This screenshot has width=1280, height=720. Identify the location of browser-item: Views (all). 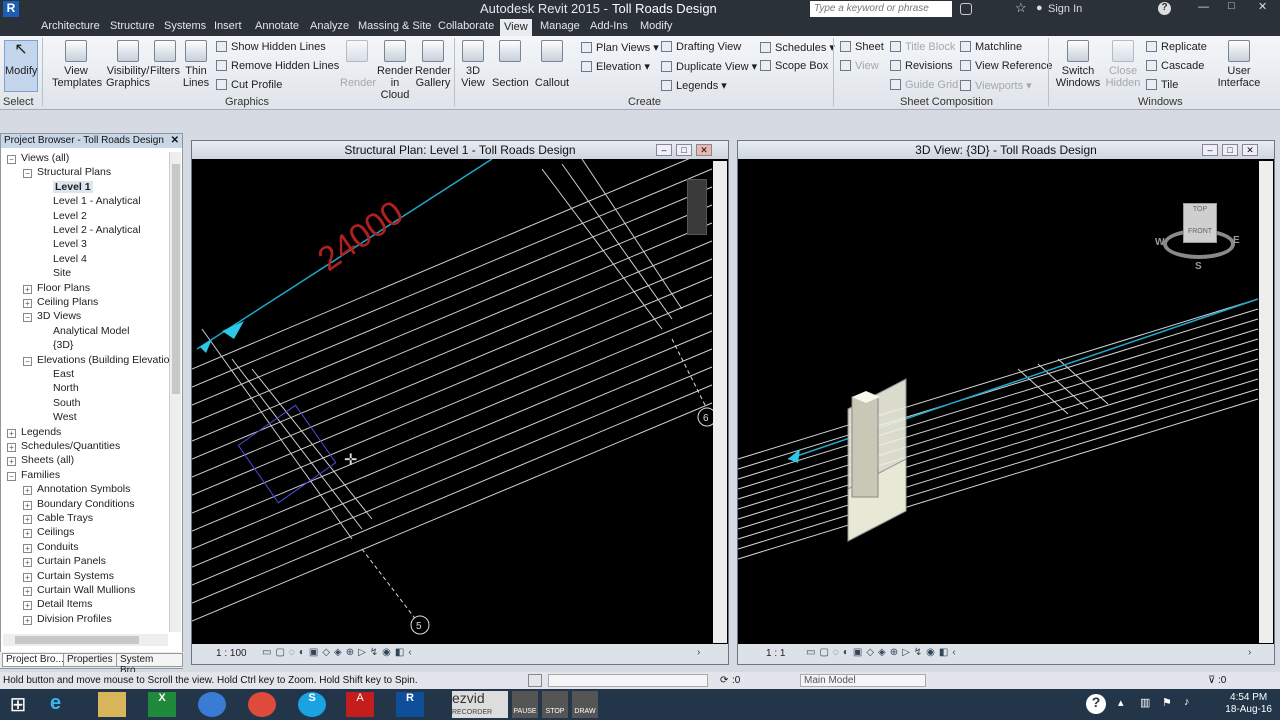
(45, 158).